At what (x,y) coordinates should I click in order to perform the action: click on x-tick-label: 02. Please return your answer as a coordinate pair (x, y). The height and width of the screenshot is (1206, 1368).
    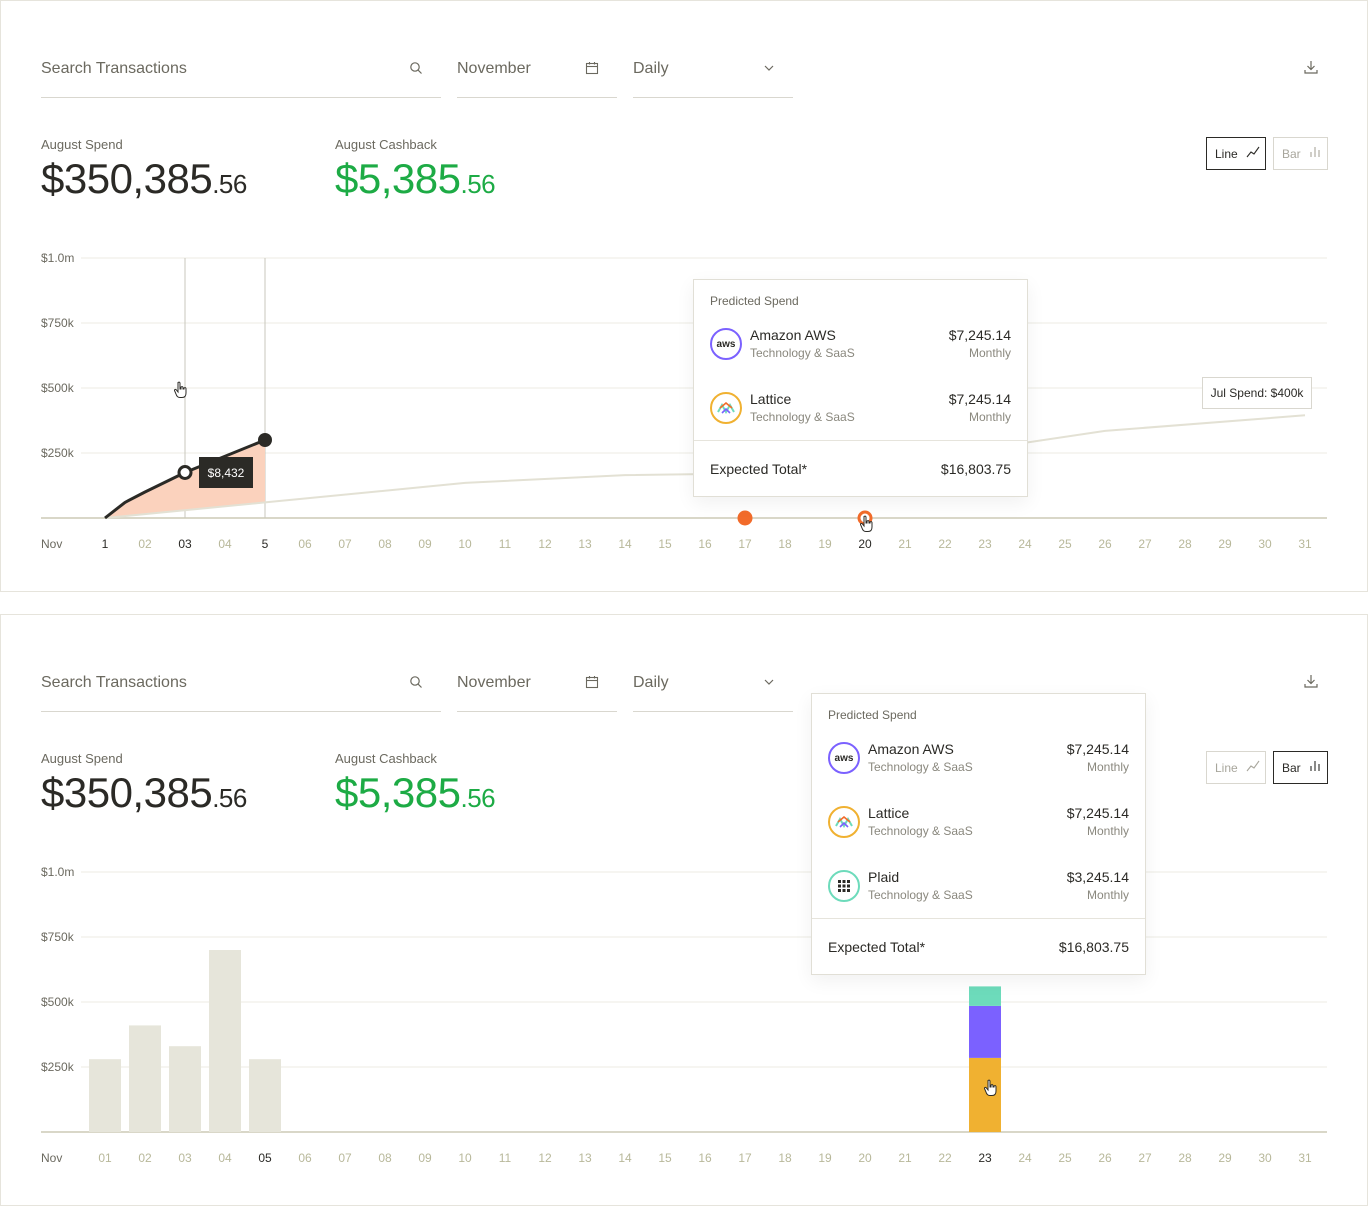
    Looking at the image, I should click on (145, 544).